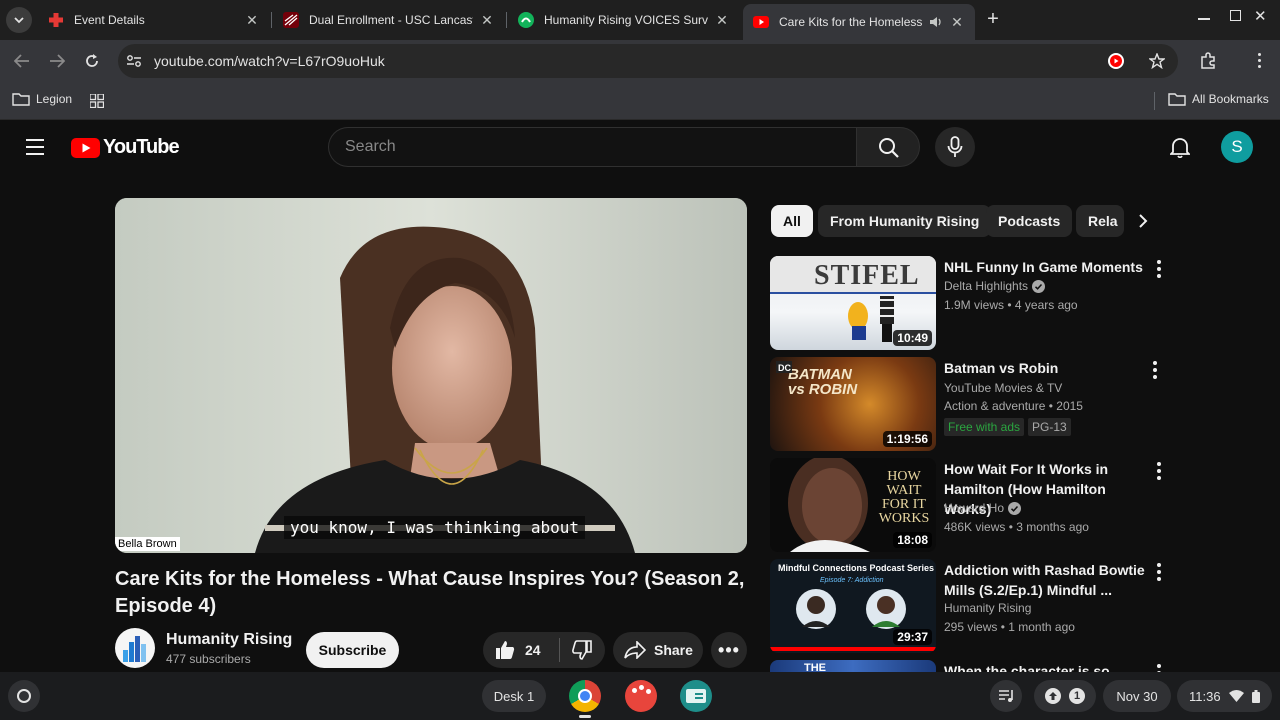 This screenshot has width=1280, height=720. What do you see at coordinates (1204, 19) in the screenshot?
I see `minimize-button` at bounding box center [1204, 19].